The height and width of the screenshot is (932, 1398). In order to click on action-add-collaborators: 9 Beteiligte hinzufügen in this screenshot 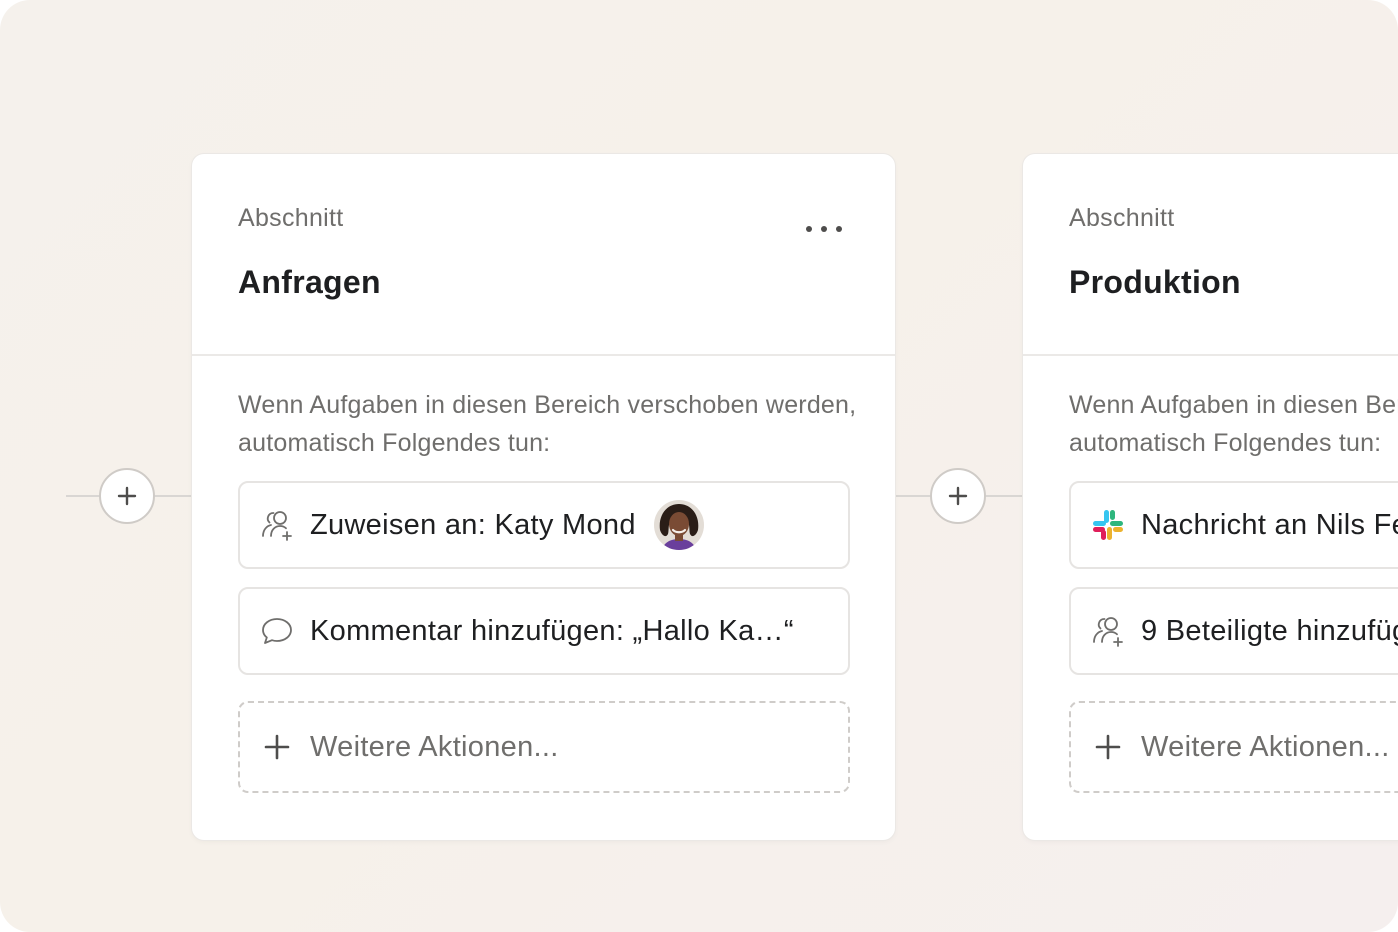, I will do `click(1233, 631)`.